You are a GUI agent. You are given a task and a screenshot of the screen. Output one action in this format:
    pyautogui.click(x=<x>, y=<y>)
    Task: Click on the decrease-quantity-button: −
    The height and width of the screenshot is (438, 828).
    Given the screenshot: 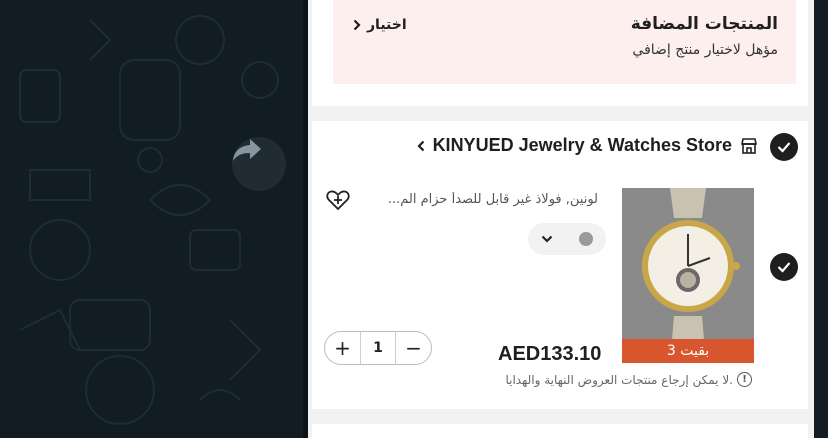 What is the action you would take?
    pyautogui.click(x=413, y=348)
    